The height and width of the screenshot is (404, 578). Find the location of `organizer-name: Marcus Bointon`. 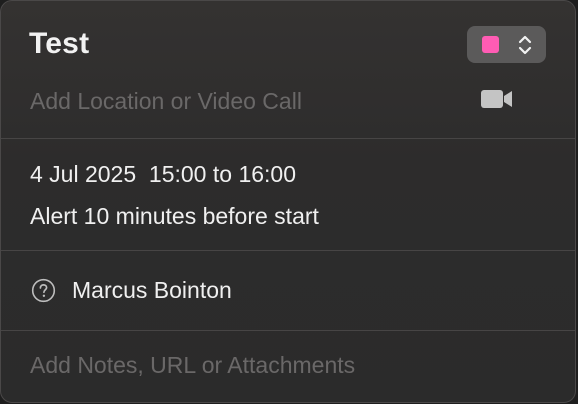

organizer-name: Marcus Bointon is located at coordinates (152, 290).